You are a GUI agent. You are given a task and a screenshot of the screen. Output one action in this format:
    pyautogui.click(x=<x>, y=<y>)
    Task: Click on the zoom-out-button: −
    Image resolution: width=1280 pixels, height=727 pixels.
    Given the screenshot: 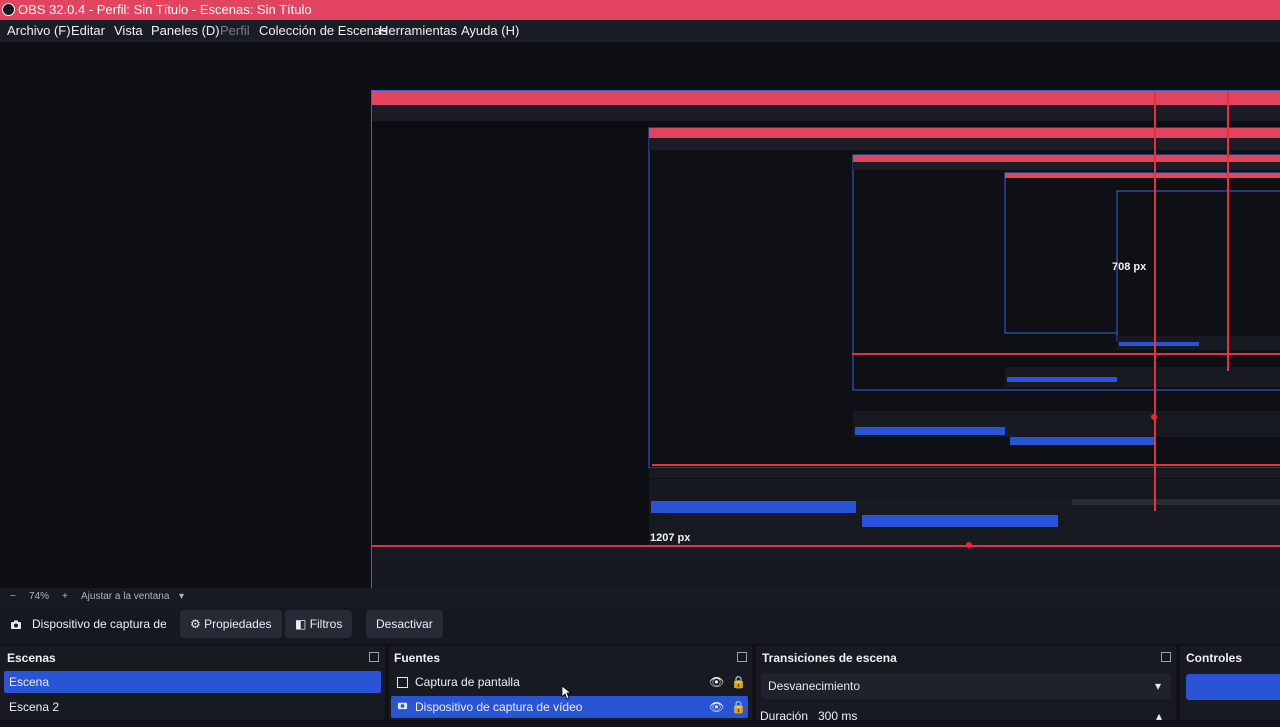 What is the action you would take?
    pyautogui.click(x=13, y=597)
    